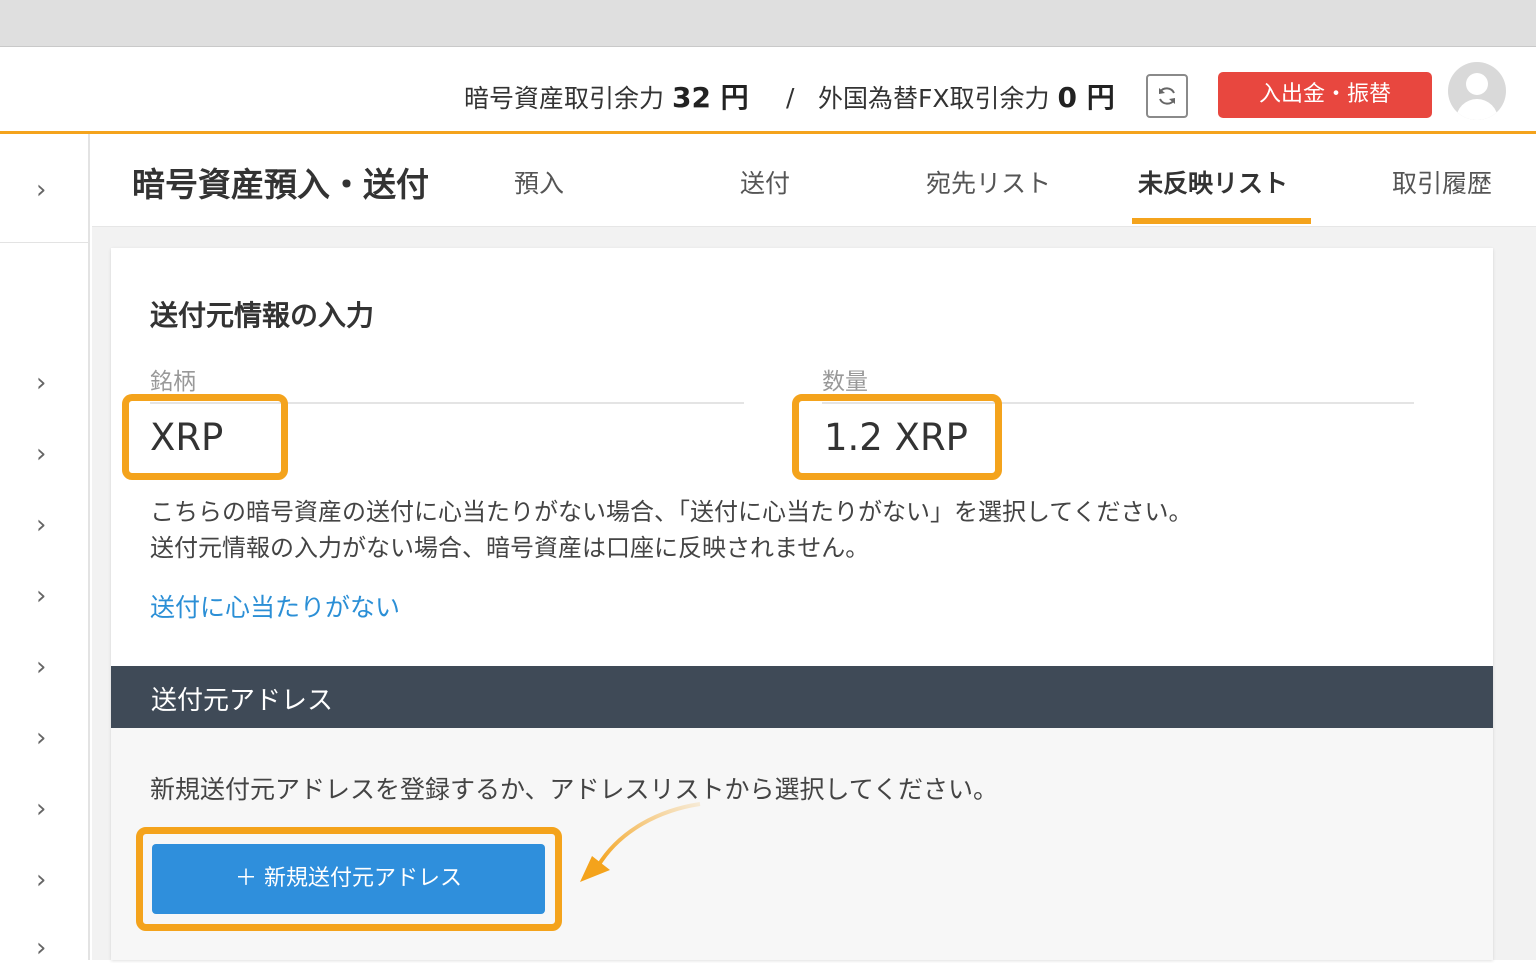 The height and width of the screenshot is (963, 1536). Describe the element at coordinates (765, 182) in the screenshot. I see `tab-send: 送付` at that location.